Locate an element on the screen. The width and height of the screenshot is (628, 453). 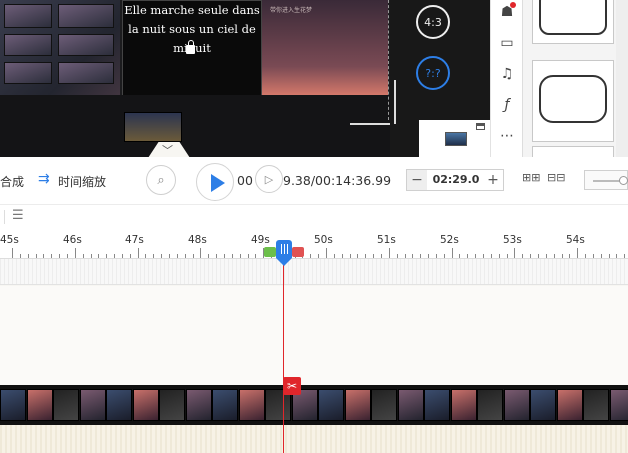
duration-value: 02:29.0 is located at coordinates (456, 180).